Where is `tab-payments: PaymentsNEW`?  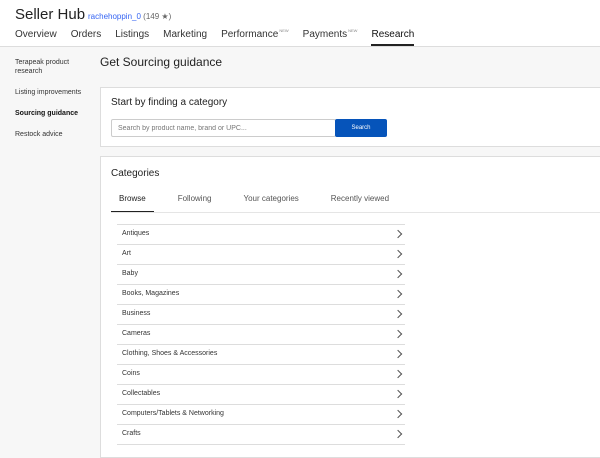
tab-payments: PaymentsNEW is located at coordinates (330, 37).